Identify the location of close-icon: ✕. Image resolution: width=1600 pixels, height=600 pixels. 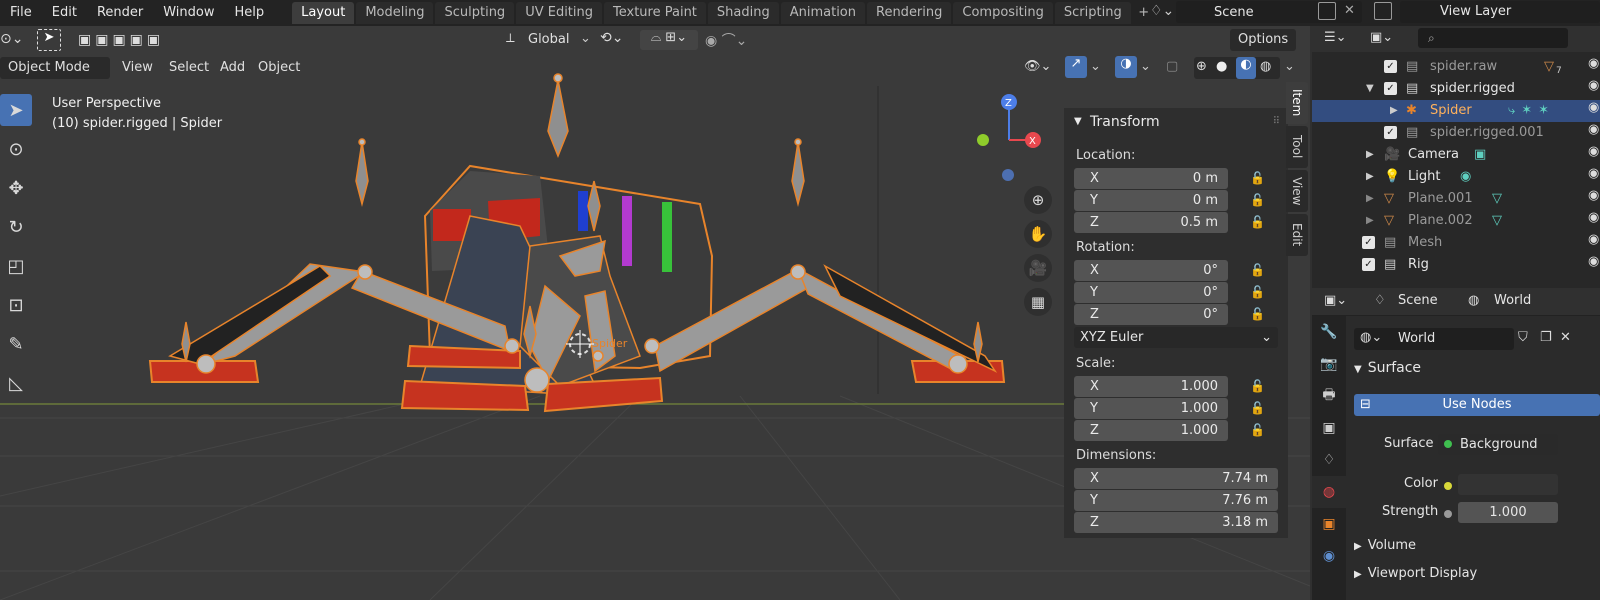
(1349, 10).